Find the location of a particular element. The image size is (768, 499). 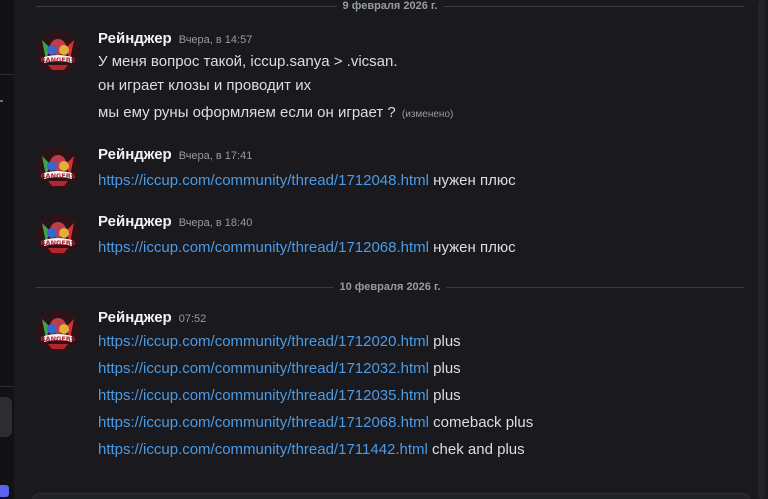

date-divider-label: 10 февраля 2026 г. is located at coordinates (390, 287).